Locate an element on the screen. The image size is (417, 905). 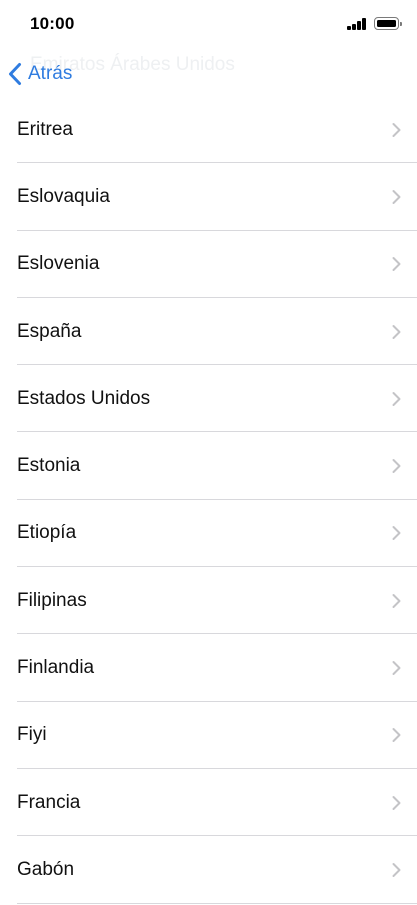
country-label: Eslovaquia is located at coordinates (63, 196).